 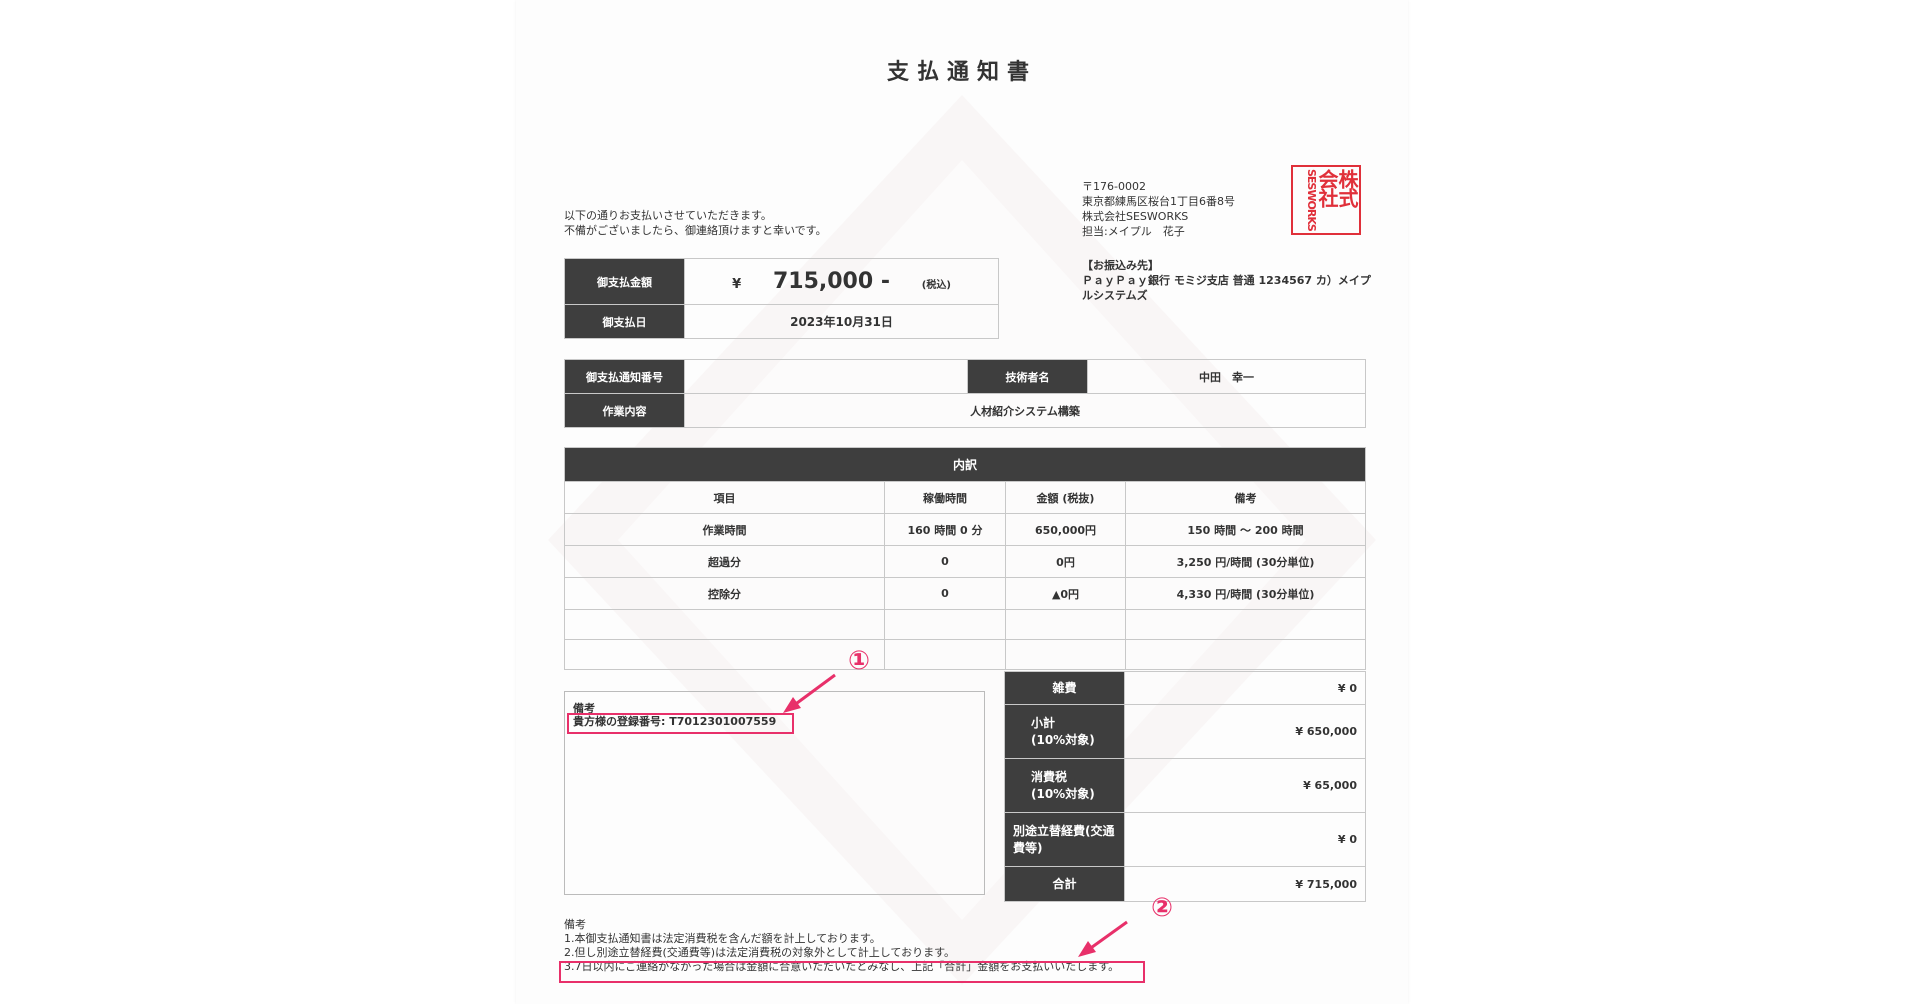 I want to click on header-amount: 金額 (税抜), so click(x=1065, y=497).